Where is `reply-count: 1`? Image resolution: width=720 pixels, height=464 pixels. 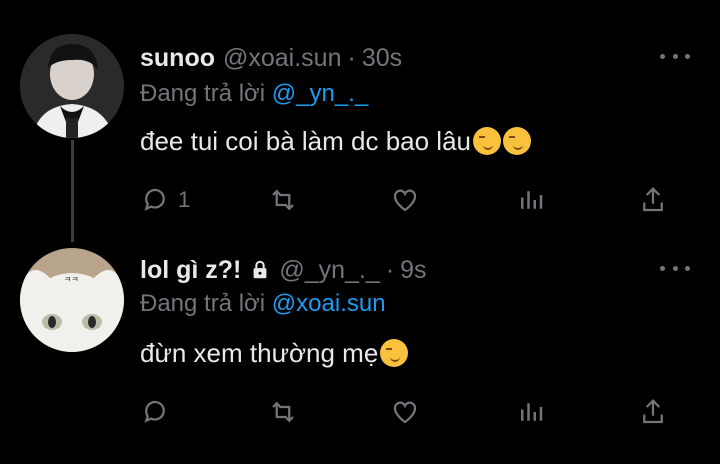
reply-count: 1 is located at coordinates (184, 199).